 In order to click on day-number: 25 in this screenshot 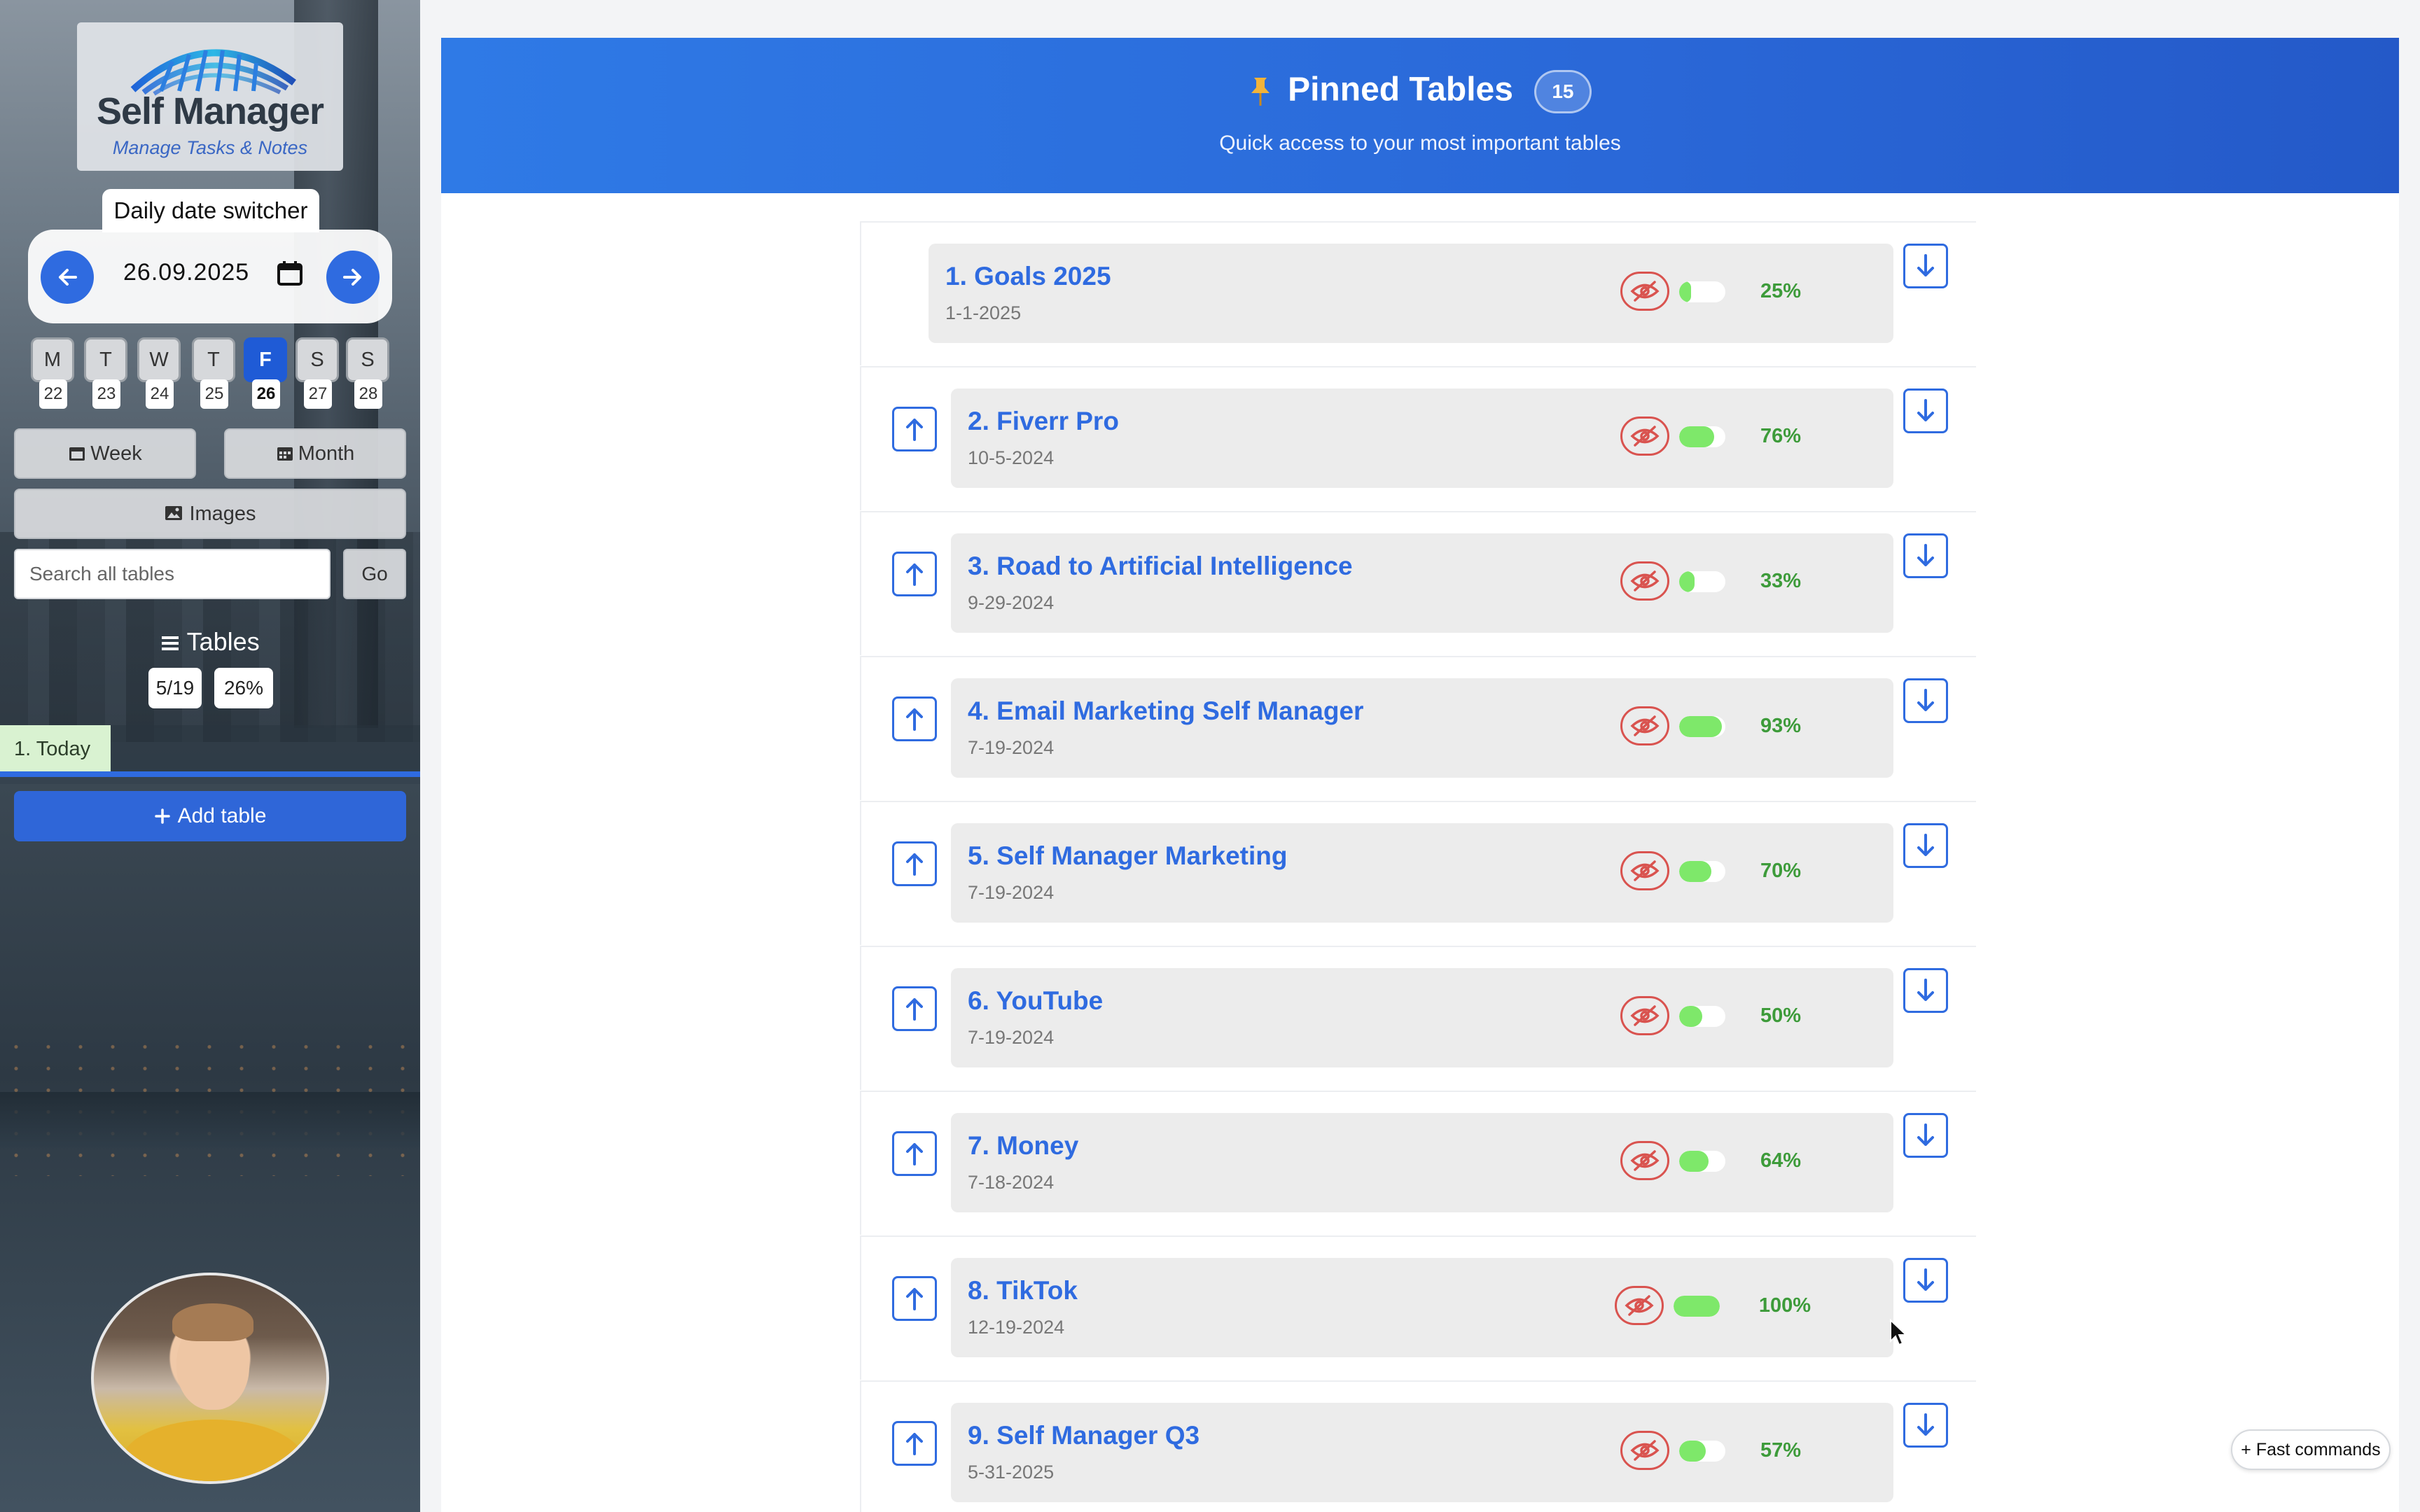, I will do `click(214, 394)`.